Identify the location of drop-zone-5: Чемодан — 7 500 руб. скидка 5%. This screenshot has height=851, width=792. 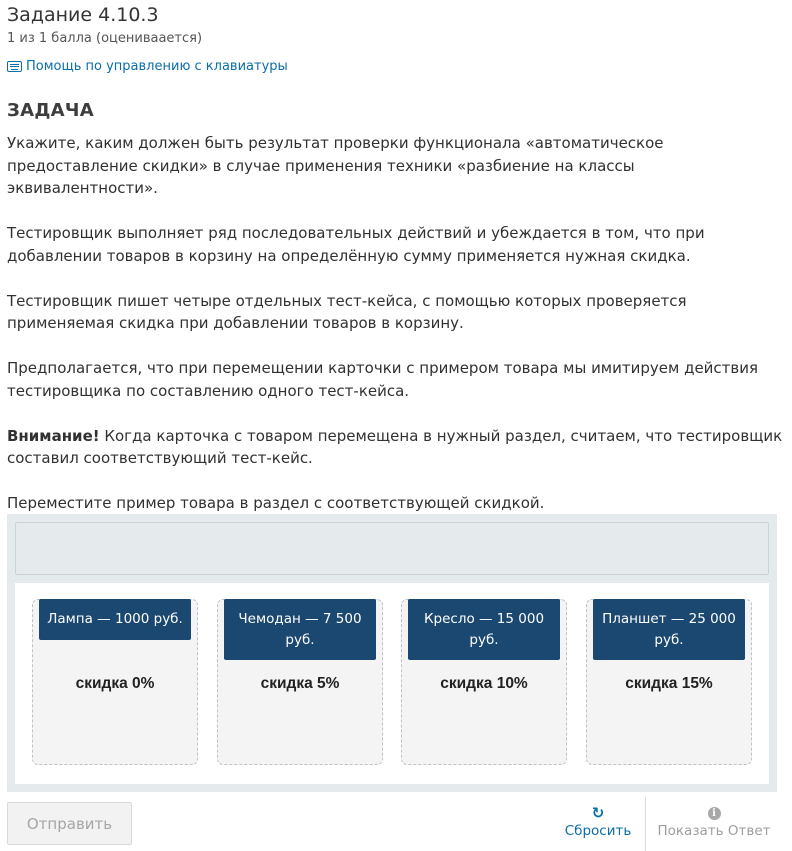
(300, 682).